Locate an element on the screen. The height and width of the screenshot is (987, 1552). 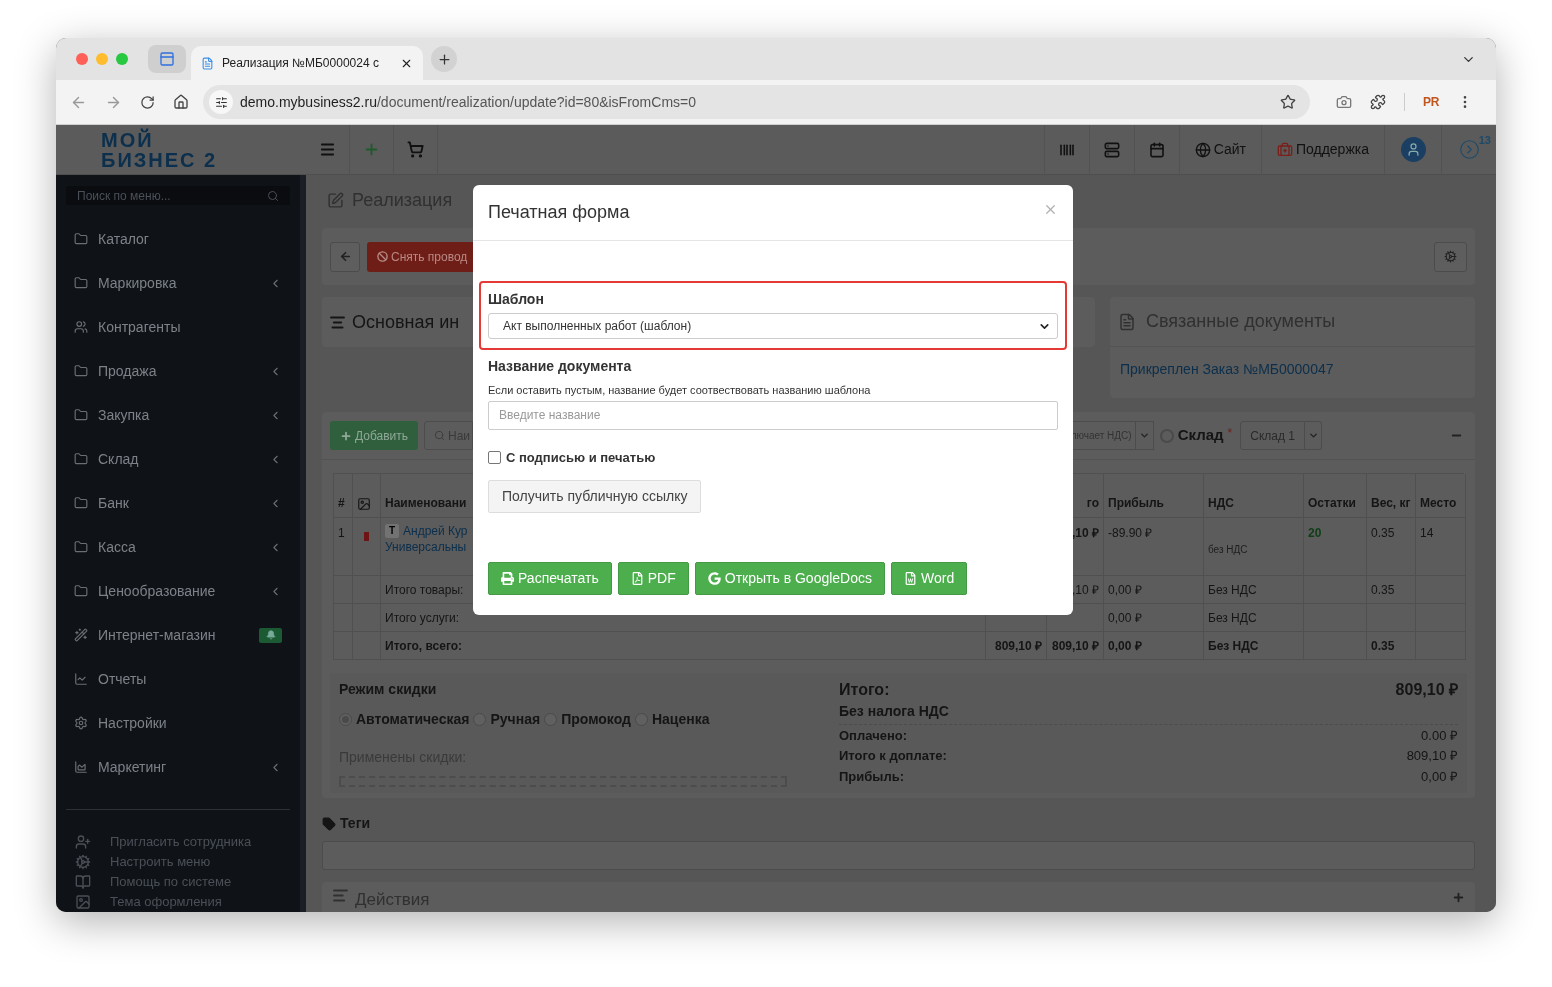
action-button: PDF is located at coordinates (653, 578).